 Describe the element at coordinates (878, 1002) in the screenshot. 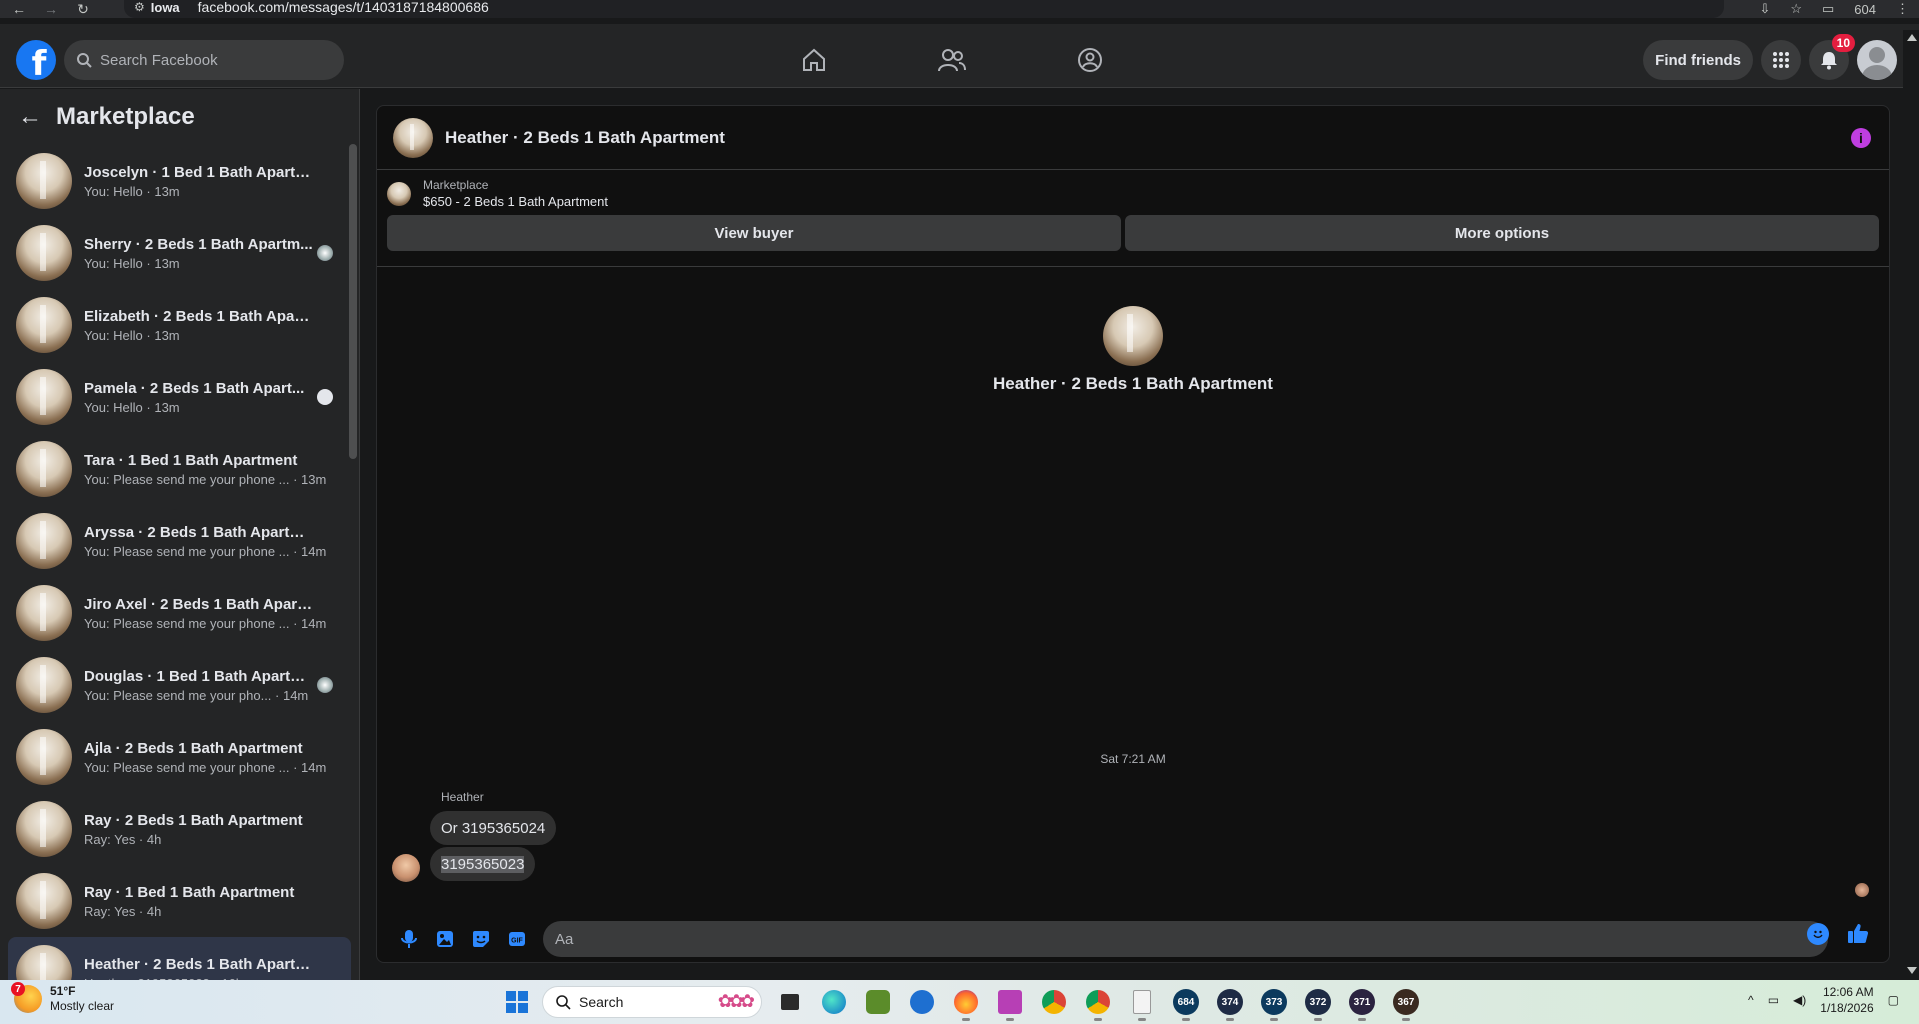

I see `spreadsheet-app-icon` at that location.